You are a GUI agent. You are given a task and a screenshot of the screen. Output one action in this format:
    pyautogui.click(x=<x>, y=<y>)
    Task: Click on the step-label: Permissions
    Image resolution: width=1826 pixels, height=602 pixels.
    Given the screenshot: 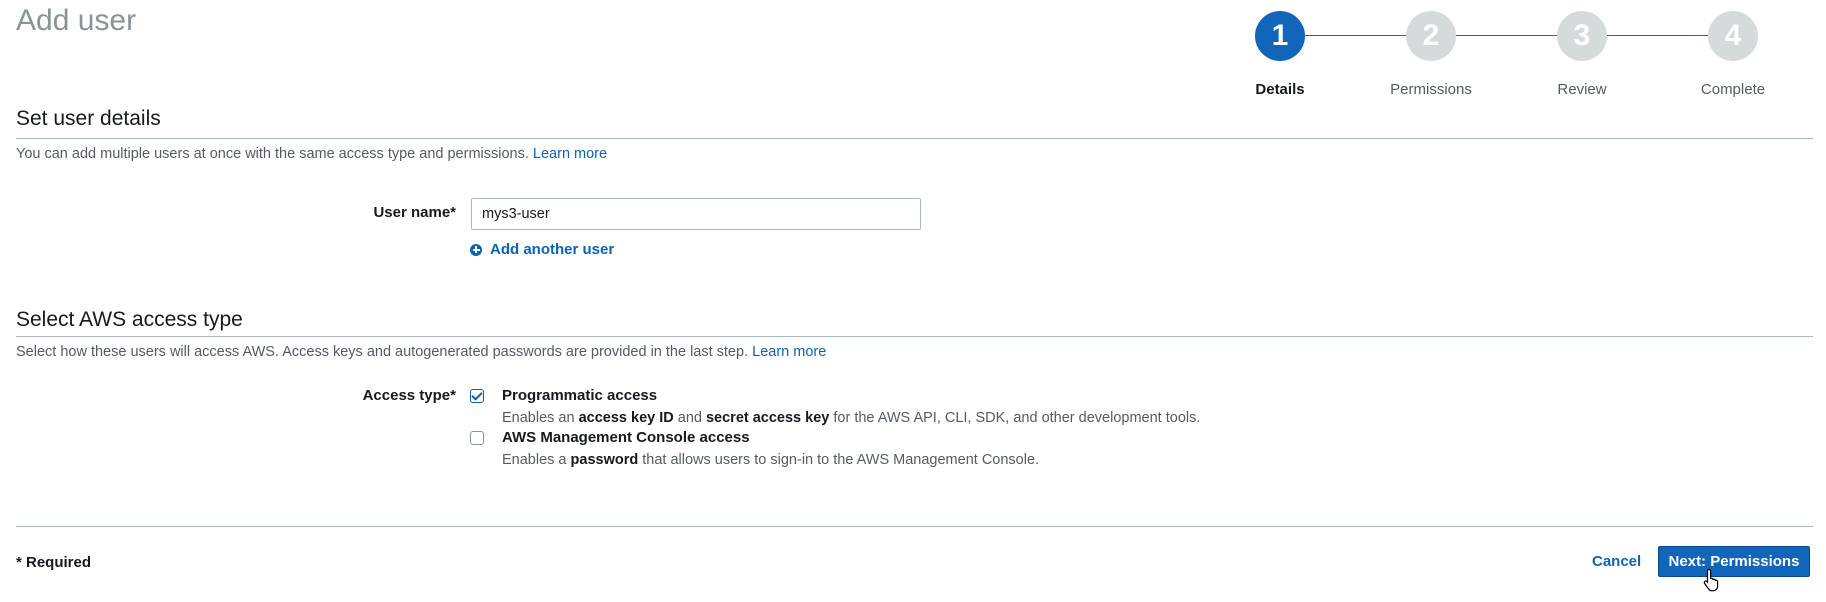 What is the action you would take?
    pyautogui.click(x=1431, y=89)
    